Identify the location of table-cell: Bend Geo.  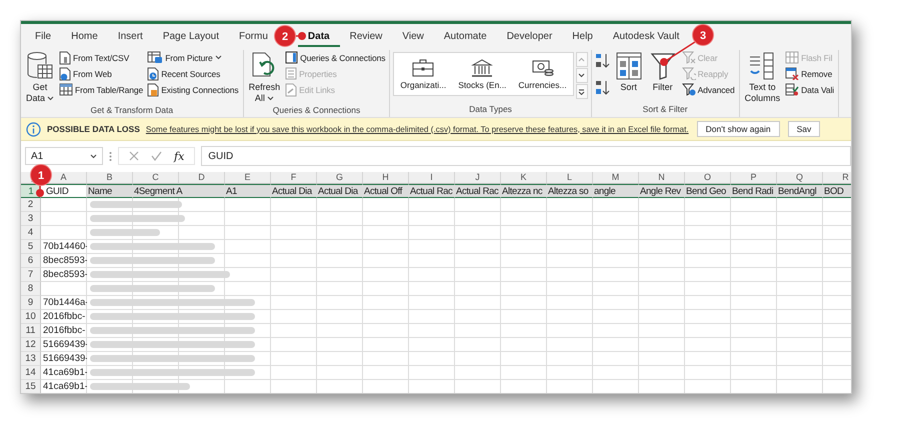
(708, 191).